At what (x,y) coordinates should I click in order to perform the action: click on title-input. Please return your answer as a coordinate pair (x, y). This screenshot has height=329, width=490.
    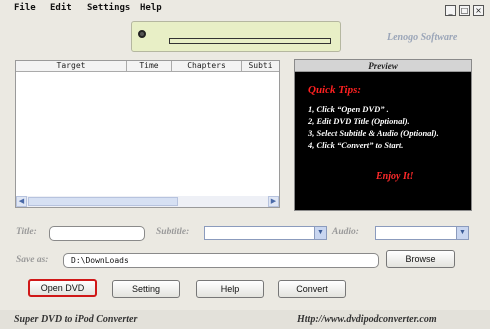
    Looking at the image, I should click on (97, 233).